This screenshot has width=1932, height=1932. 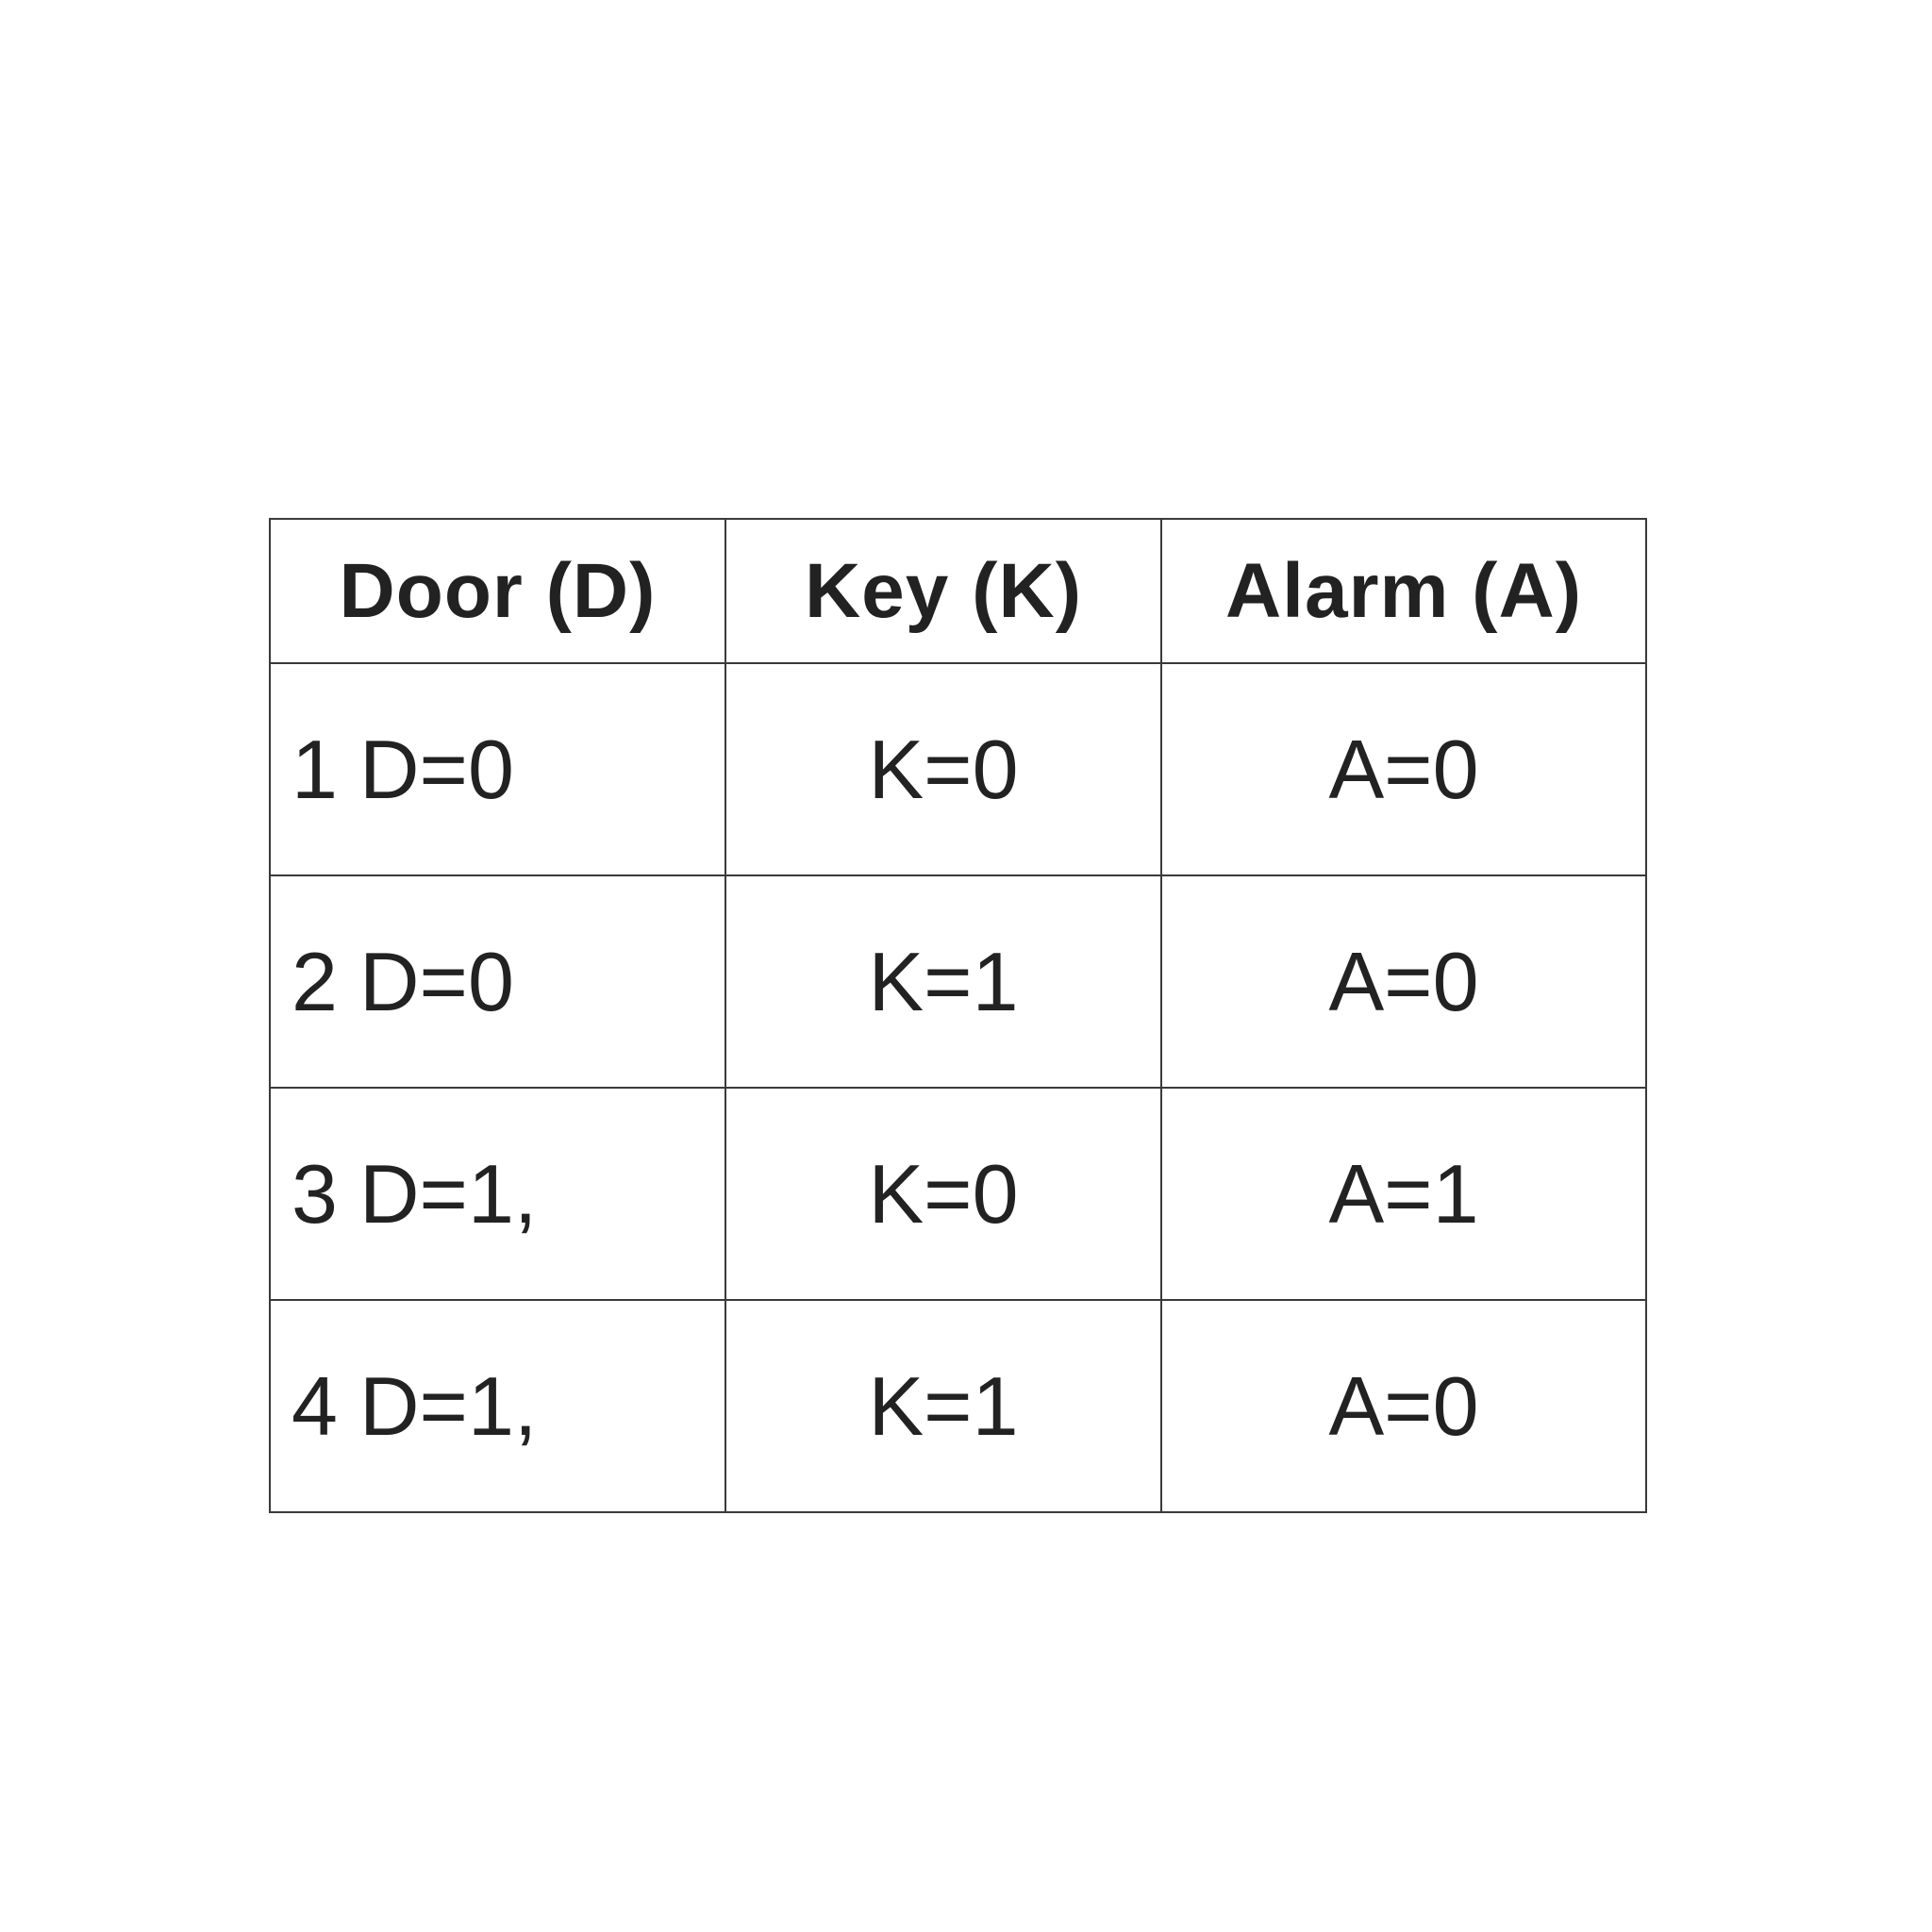 What do you see at coordinates (497, 591) in the screenshot?
I see `header-door: Door (D)` at bounding box center [497, 591].